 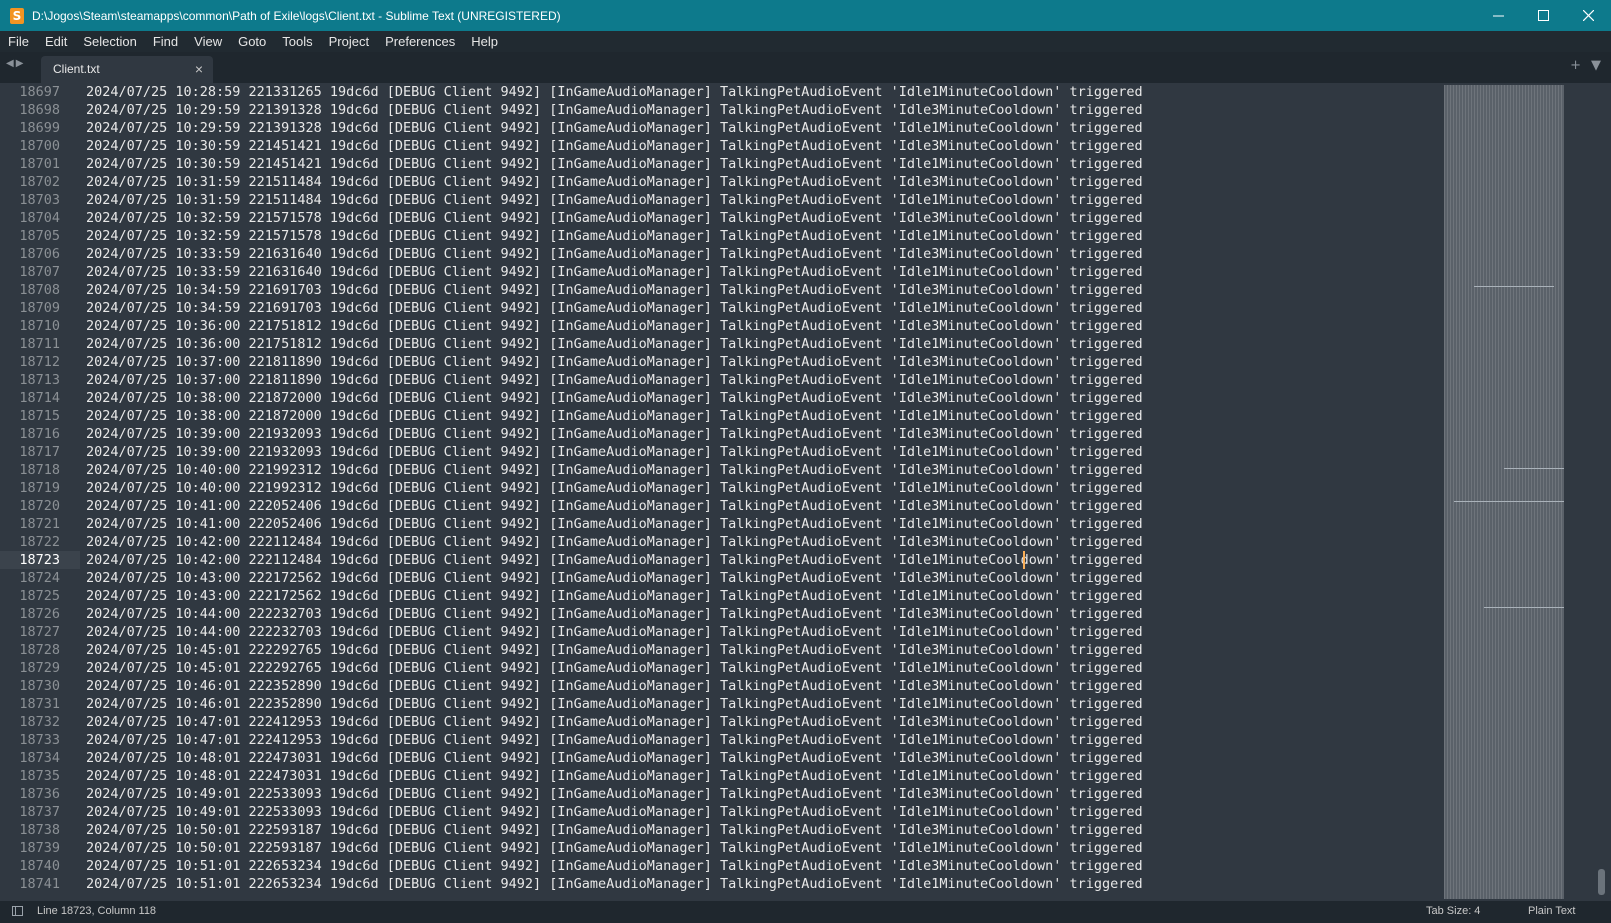 I want to click on tab-list-icon: ▼, so click(x=1596, y=65).